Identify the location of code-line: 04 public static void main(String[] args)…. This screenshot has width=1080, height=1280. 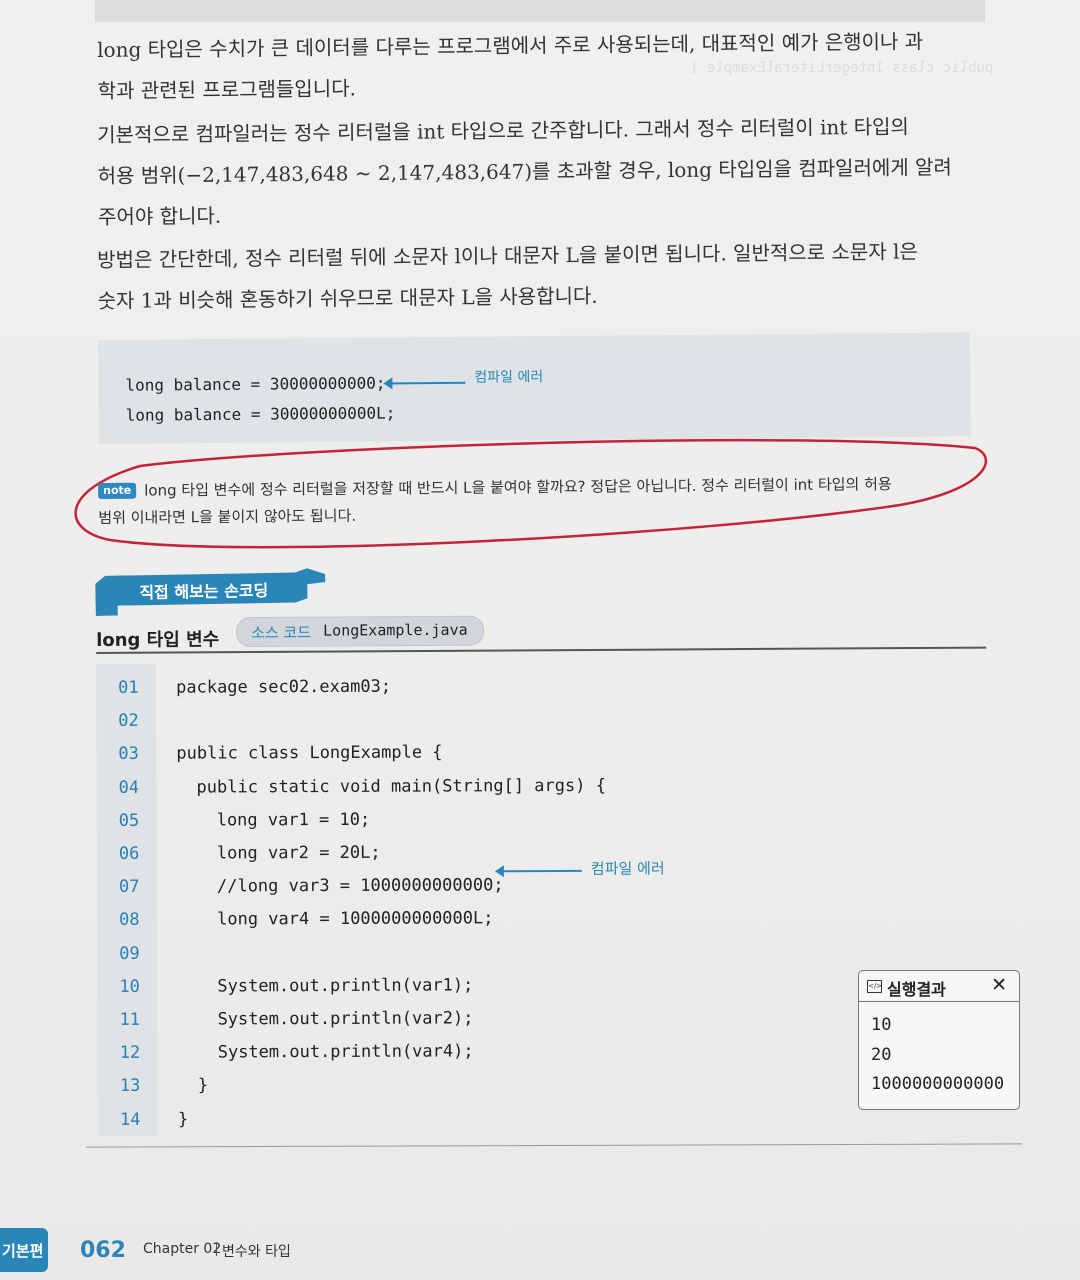
(546, 786).